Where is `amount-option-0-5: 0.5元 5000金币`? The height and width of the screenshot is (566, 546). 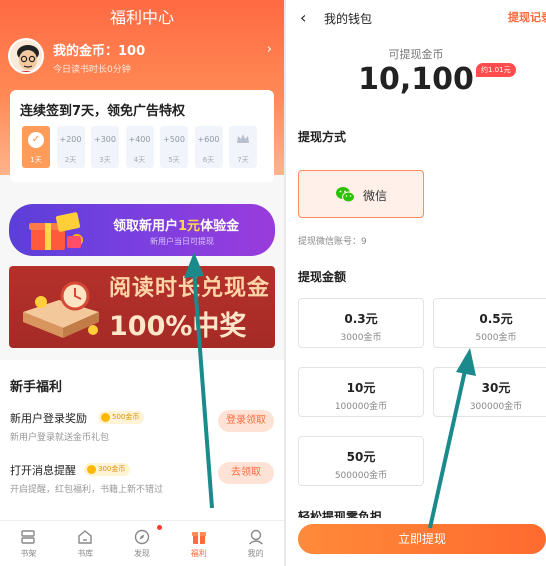
amount-option-0-5: 0.5元 5000金币 is located at coordinates (489, 323).